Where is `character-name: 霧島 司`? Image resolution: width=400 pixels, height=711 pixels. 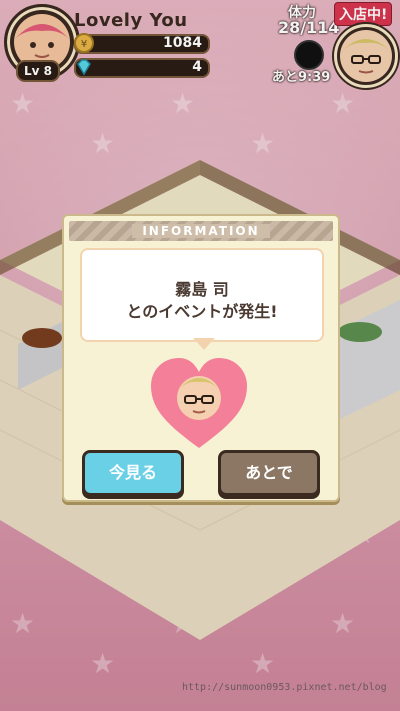 character-name: 霧島 司 is located at coordinates (202, 289).